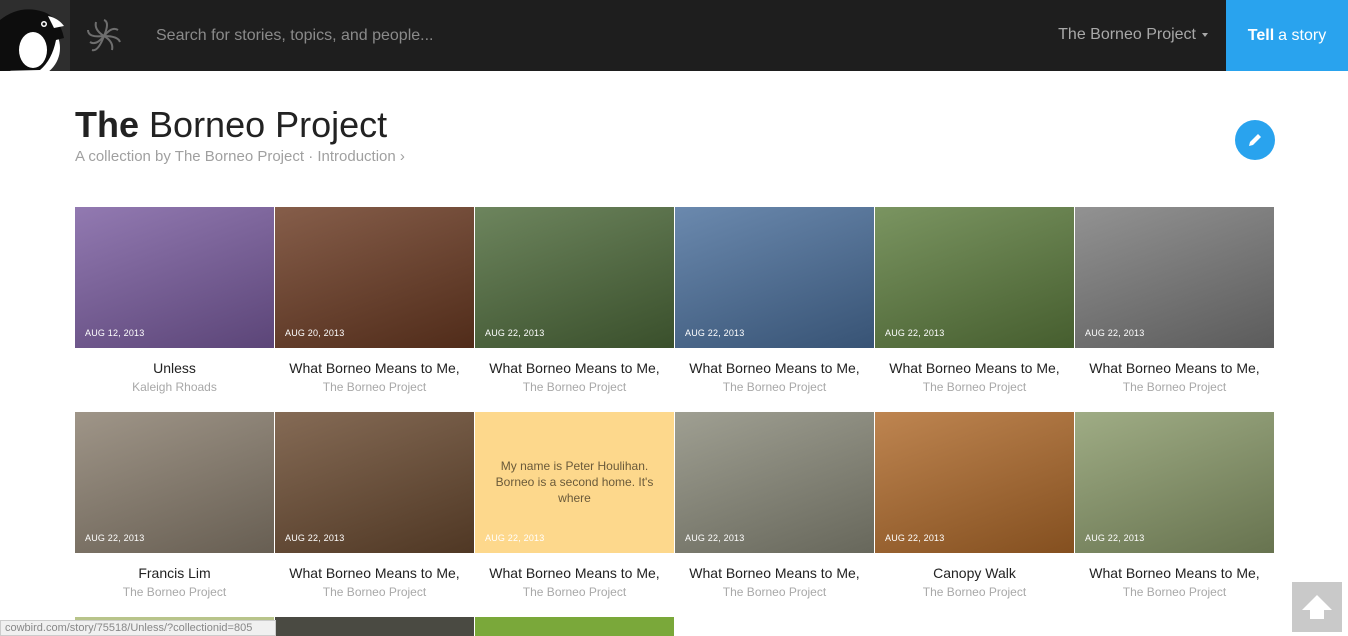  I want to click on scroll-to-top-button, so click(1317, 607).